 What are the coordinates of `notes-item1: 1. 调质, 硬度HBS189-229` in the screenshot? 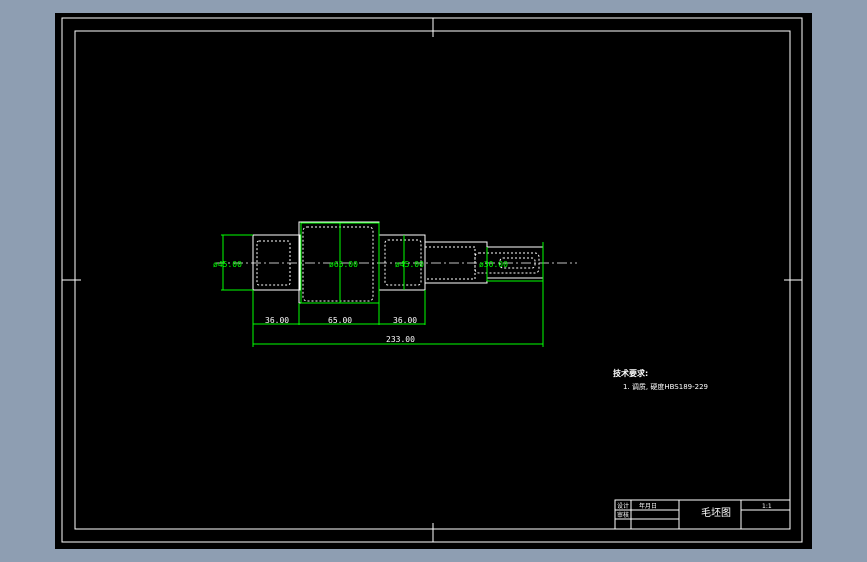 It's located at (665, 386).